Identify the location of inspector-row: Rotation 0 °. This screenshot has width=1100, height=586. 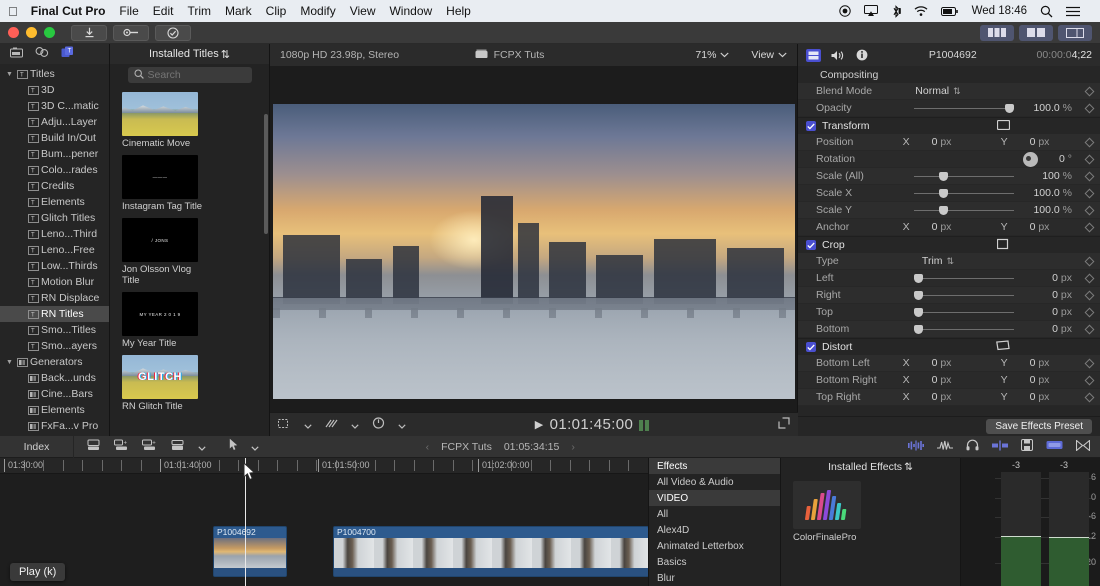
(949, 159).